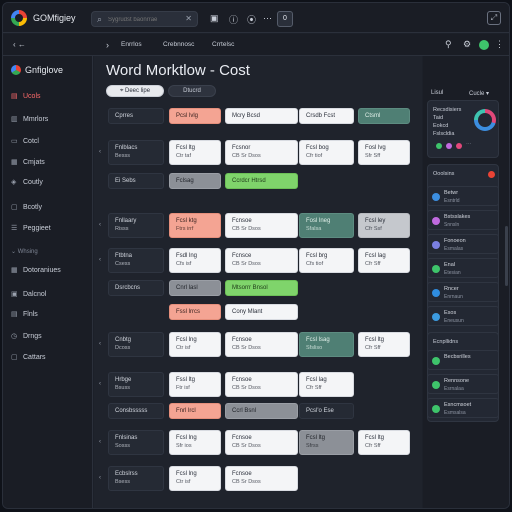  I want to click on task-card: Mcry Bcsd, so click(261, 116).